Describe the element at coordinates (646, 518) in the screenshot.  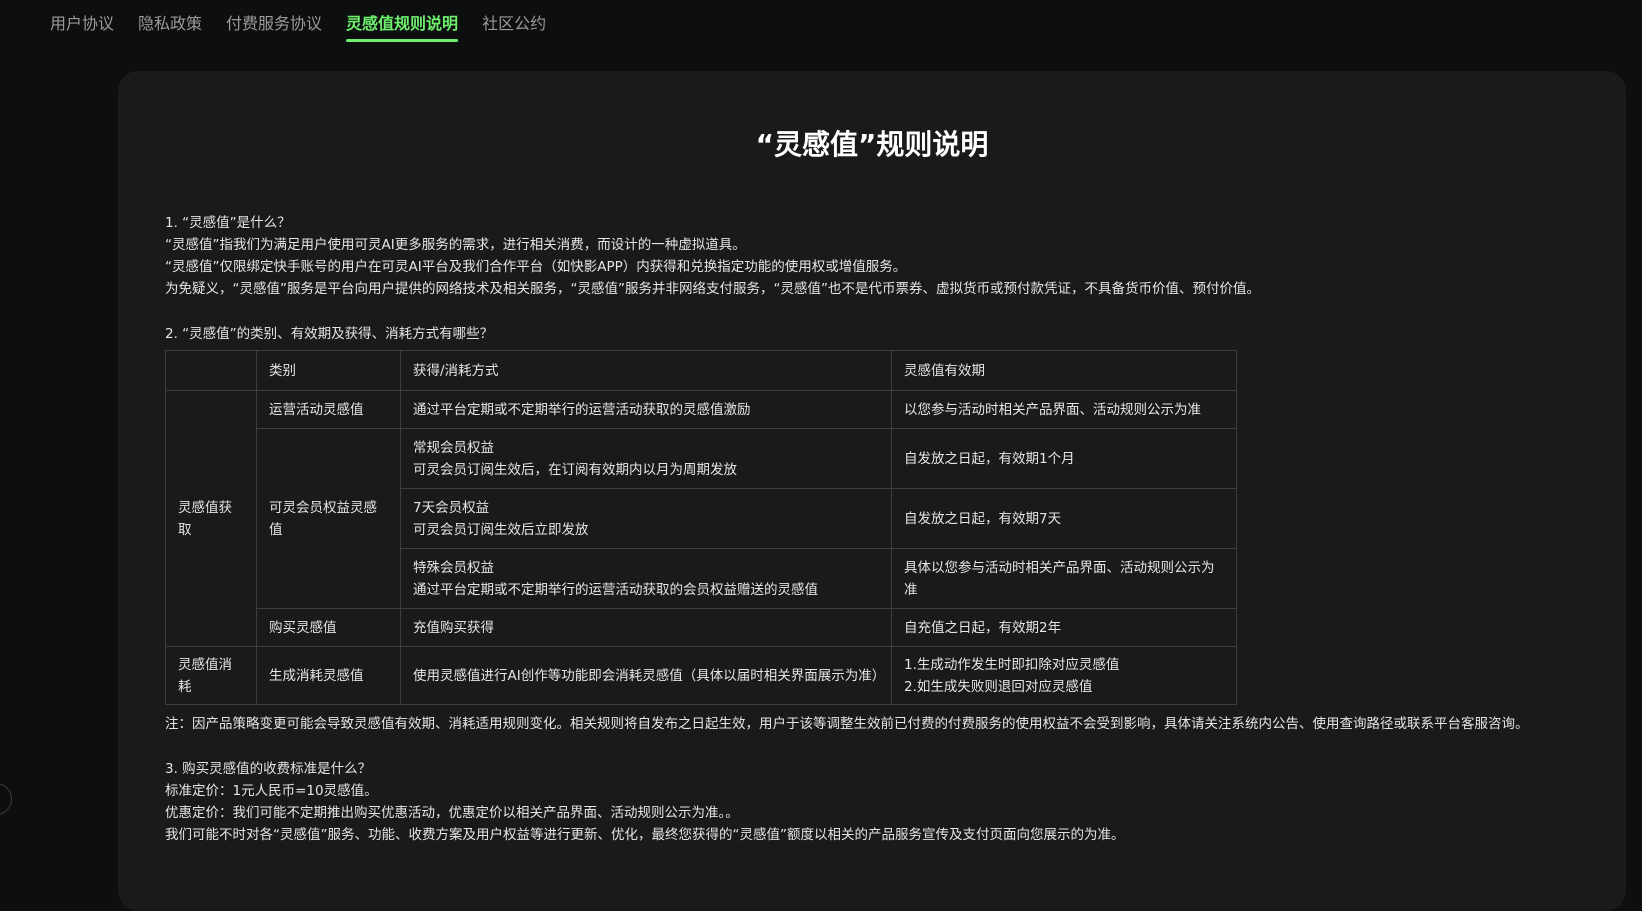
I see `method-cell: 7天会员权益 可灵会员订阅生效后立即发放` at that location.